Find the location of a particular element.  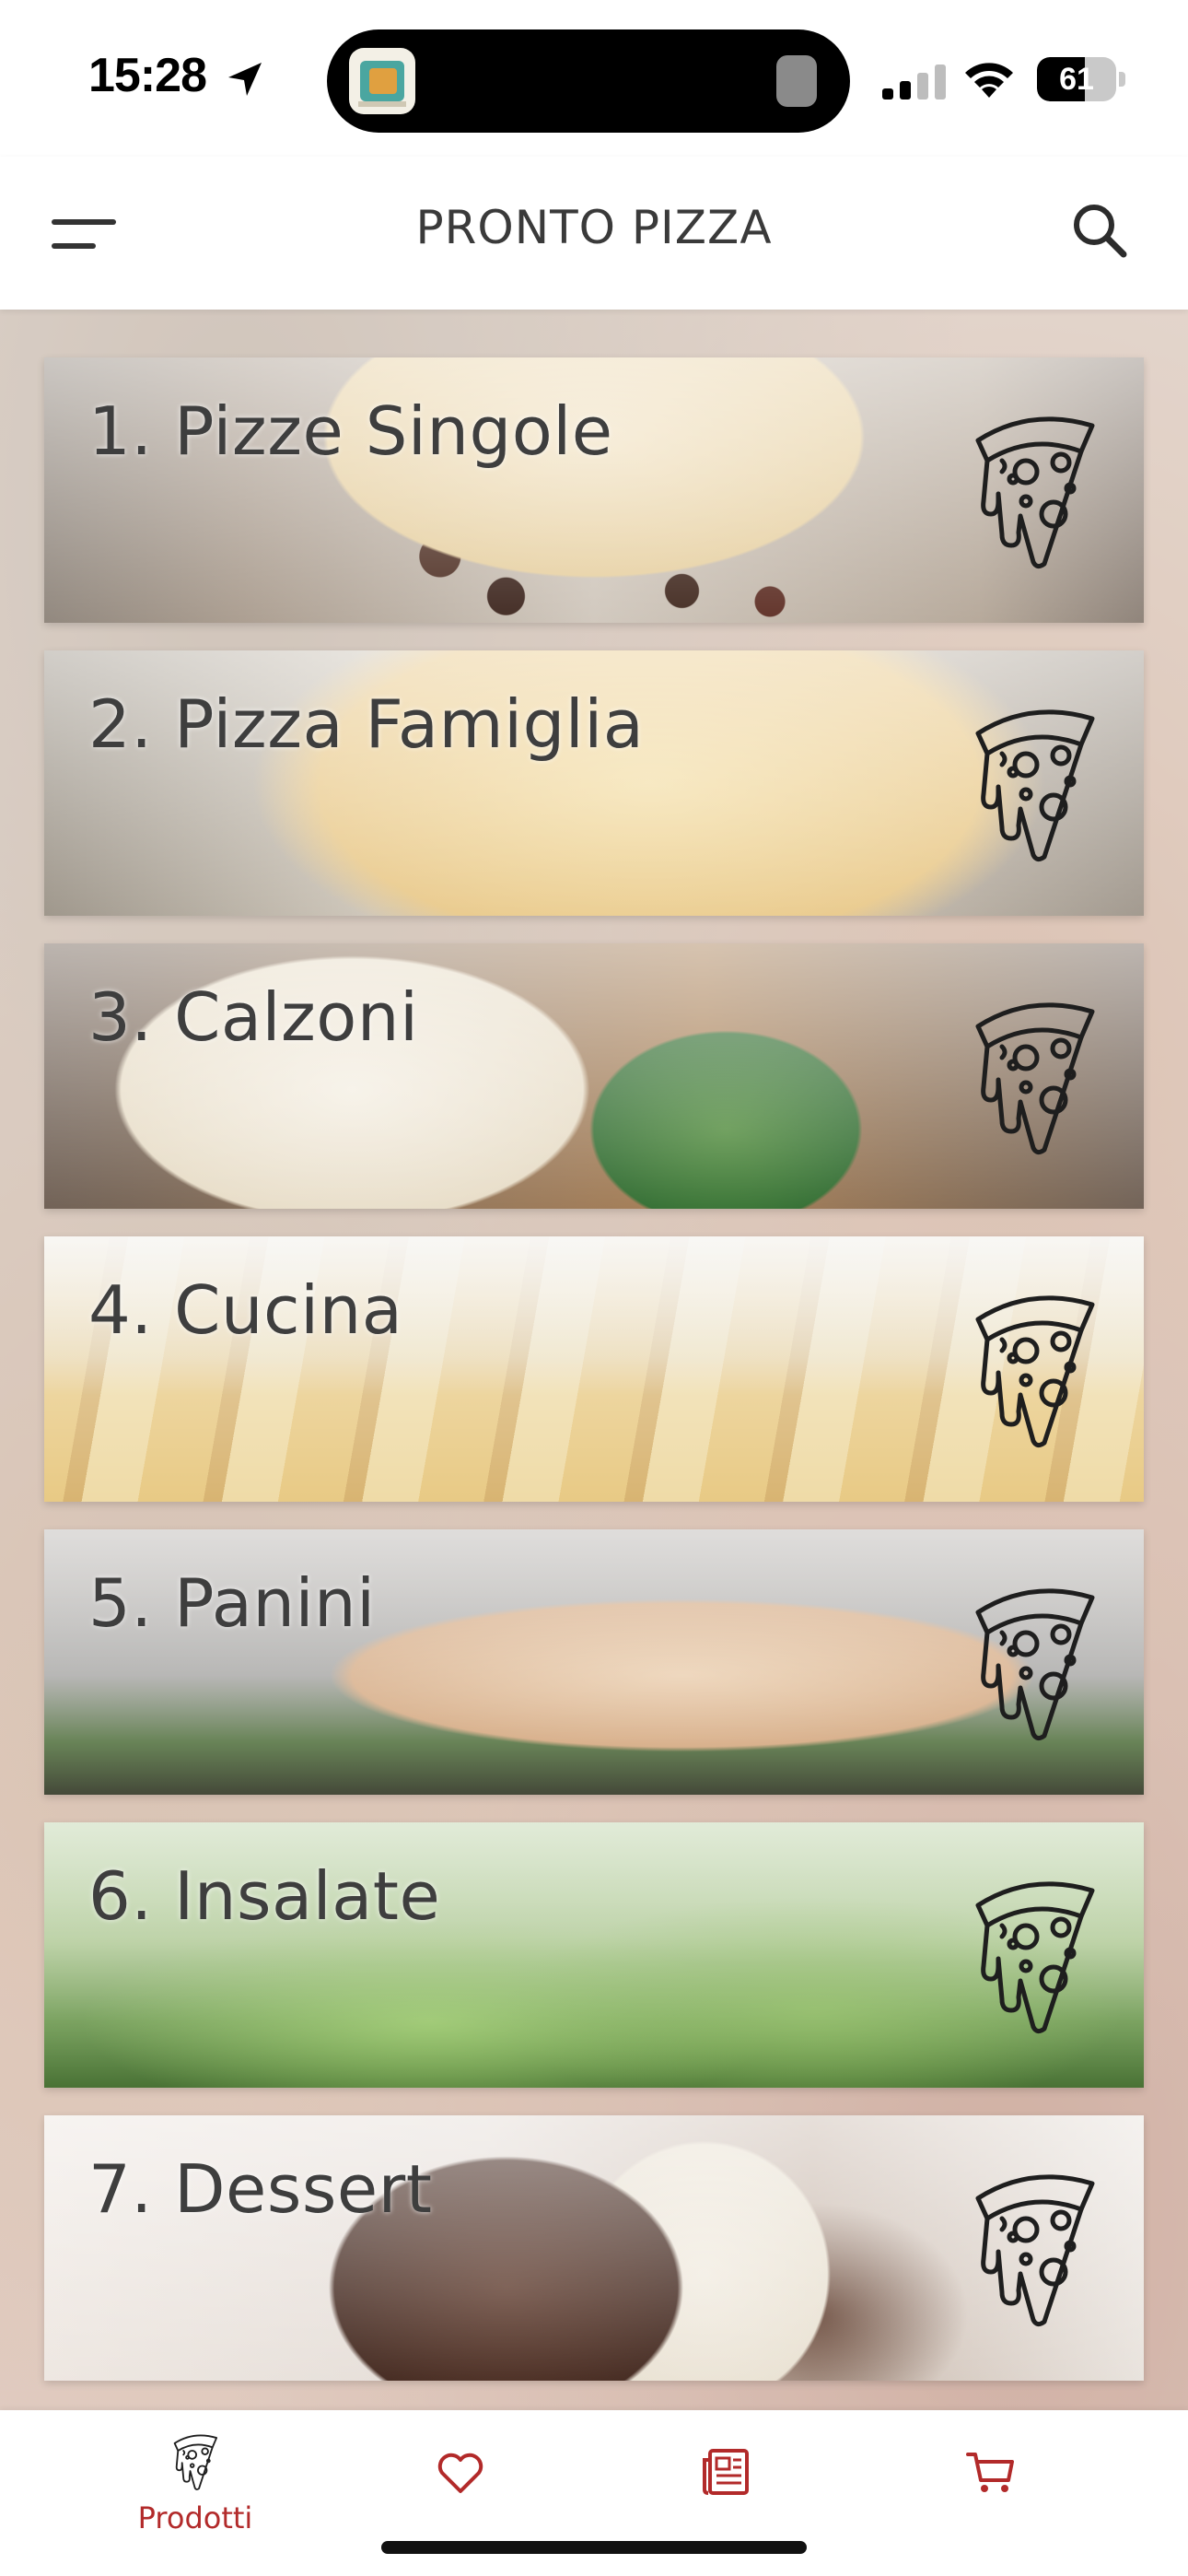

tab-prodotti: Prodotti is located at coordinates (195, 2474).